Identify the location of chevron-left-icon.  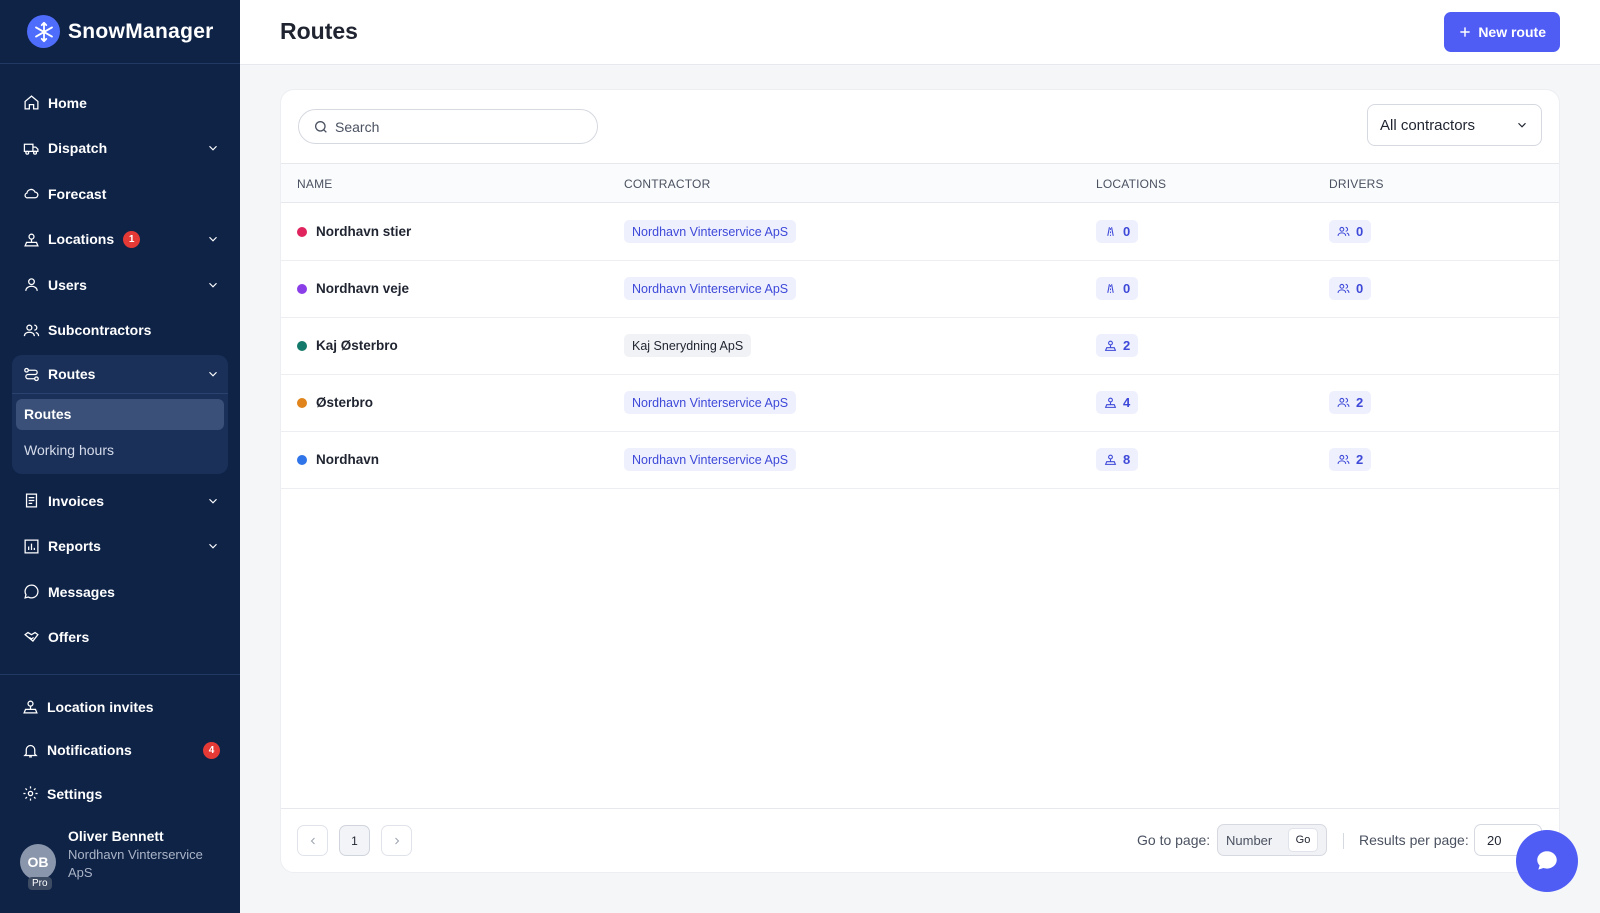
(312, 840).